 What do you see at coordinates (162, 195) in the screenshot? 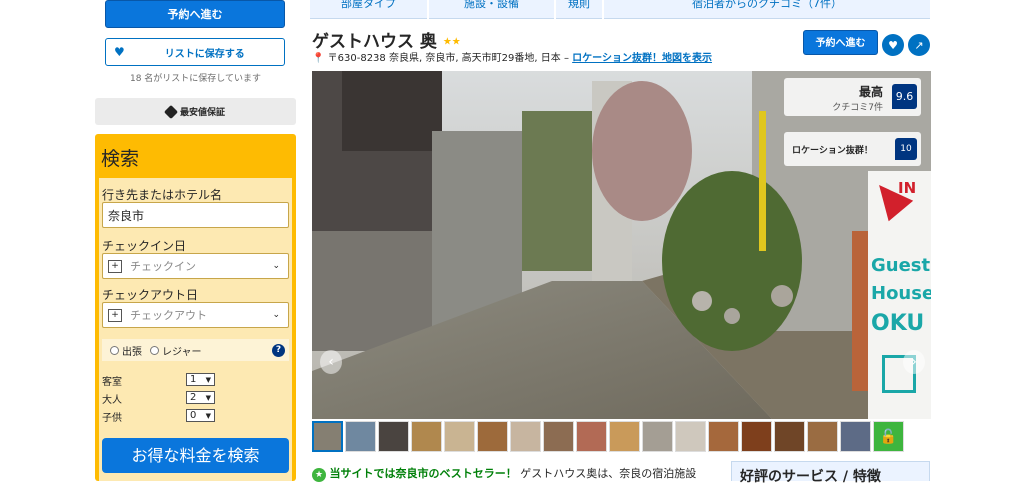
I see `destination-label: 行き先またはホテル名` at bounding box center [162, 195].